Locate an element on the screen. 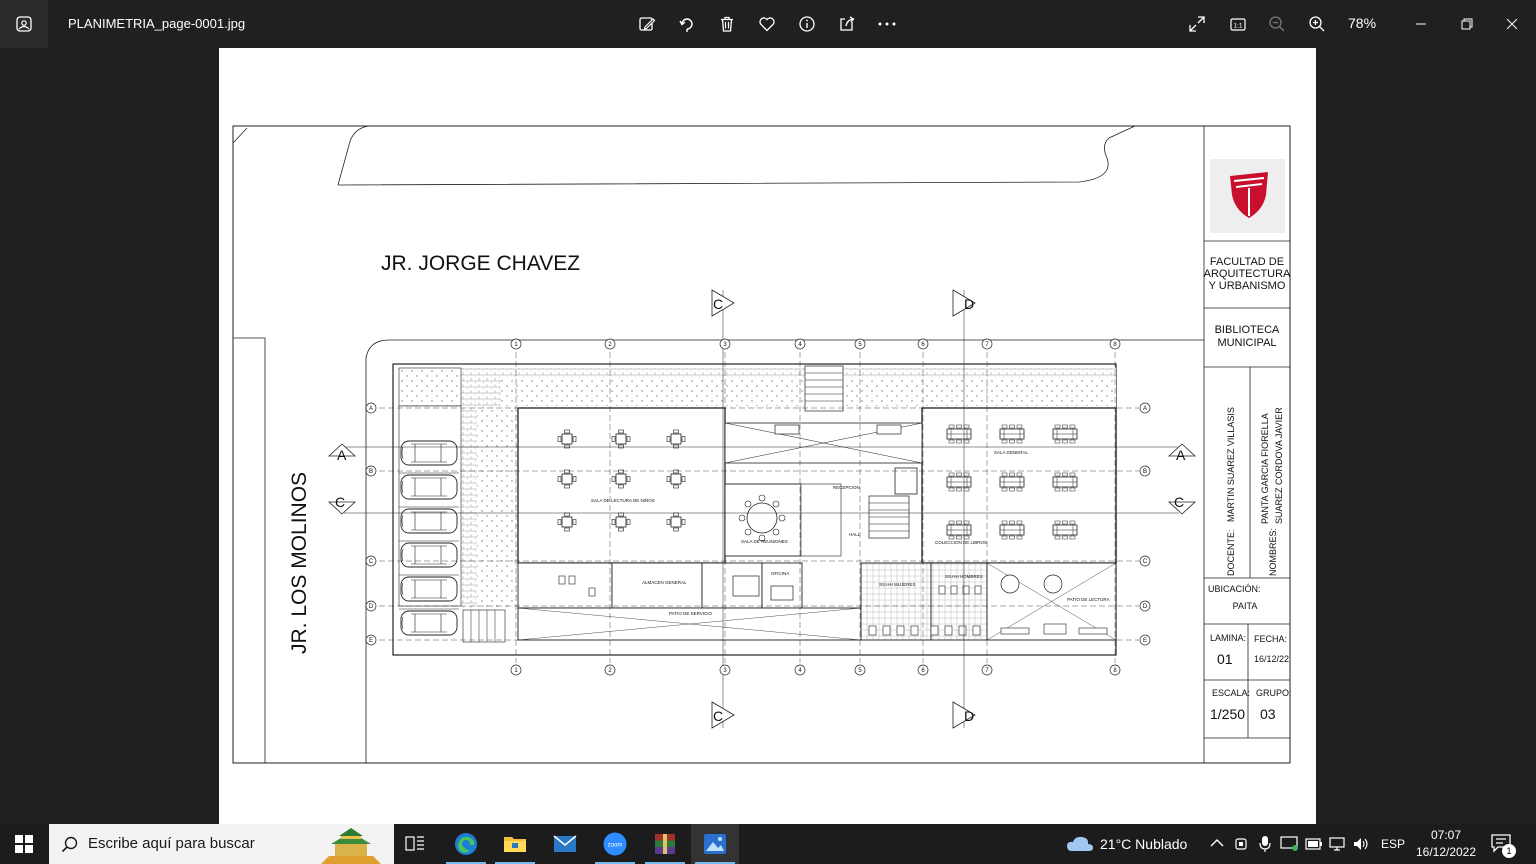 The height and width of the screenshot is (864, 1536). faculty-line-1: FACULTAD DE is located at coordinates (1247, 262).